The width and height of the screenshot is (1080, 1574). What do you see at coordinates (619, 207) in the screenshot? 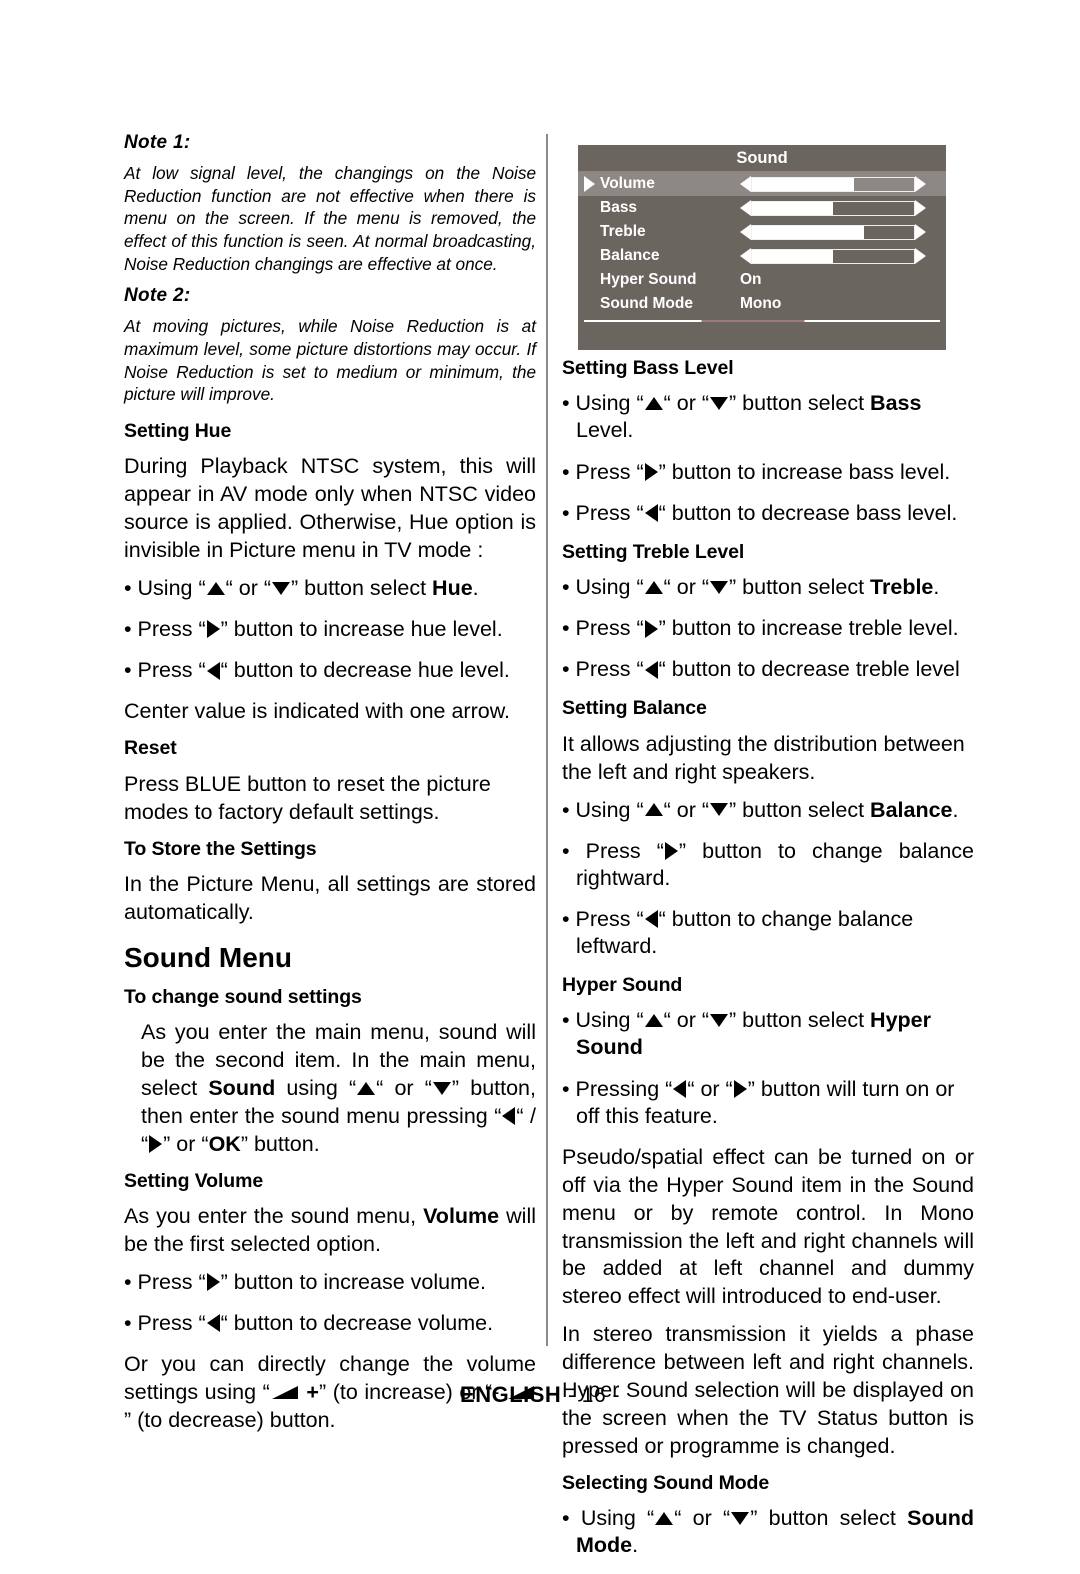
I see `osd-label-bass: Bass` at bounding box center [619, 207].